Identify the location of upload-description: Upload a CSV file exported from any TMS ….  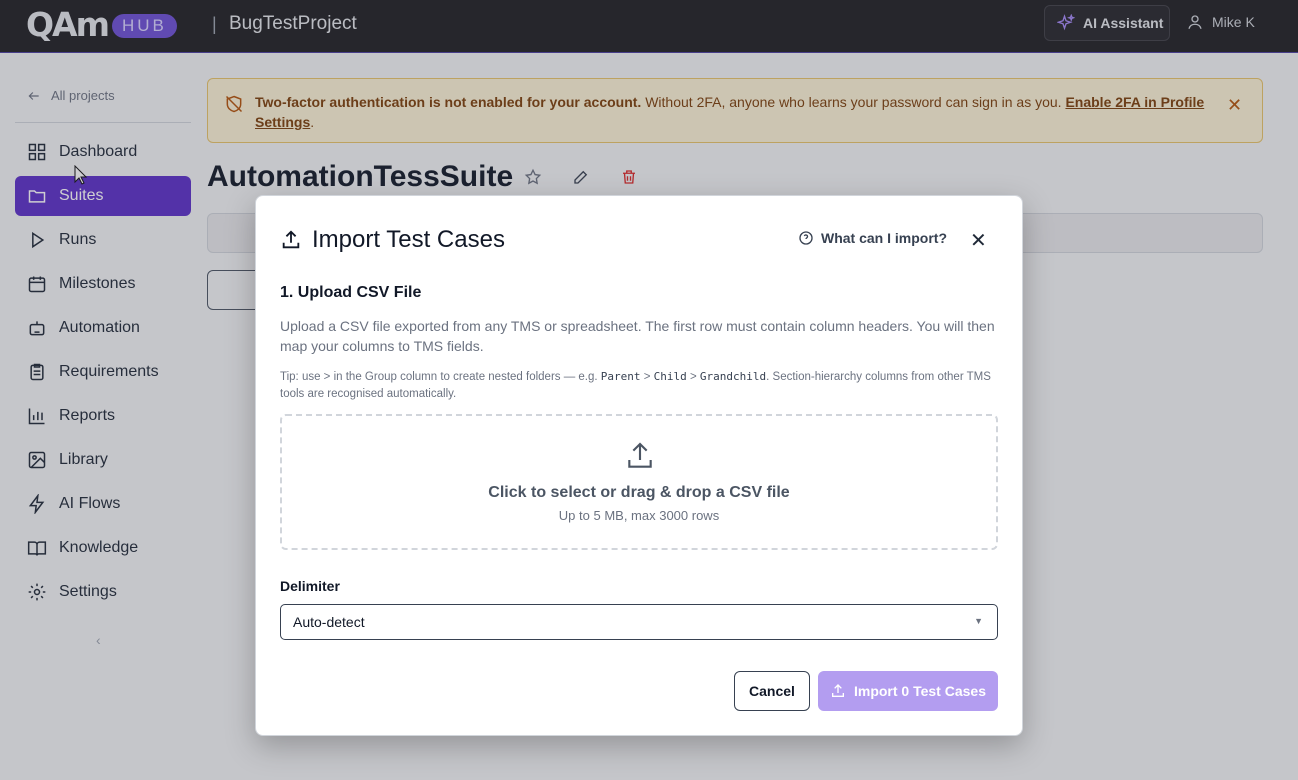
(637, 336).